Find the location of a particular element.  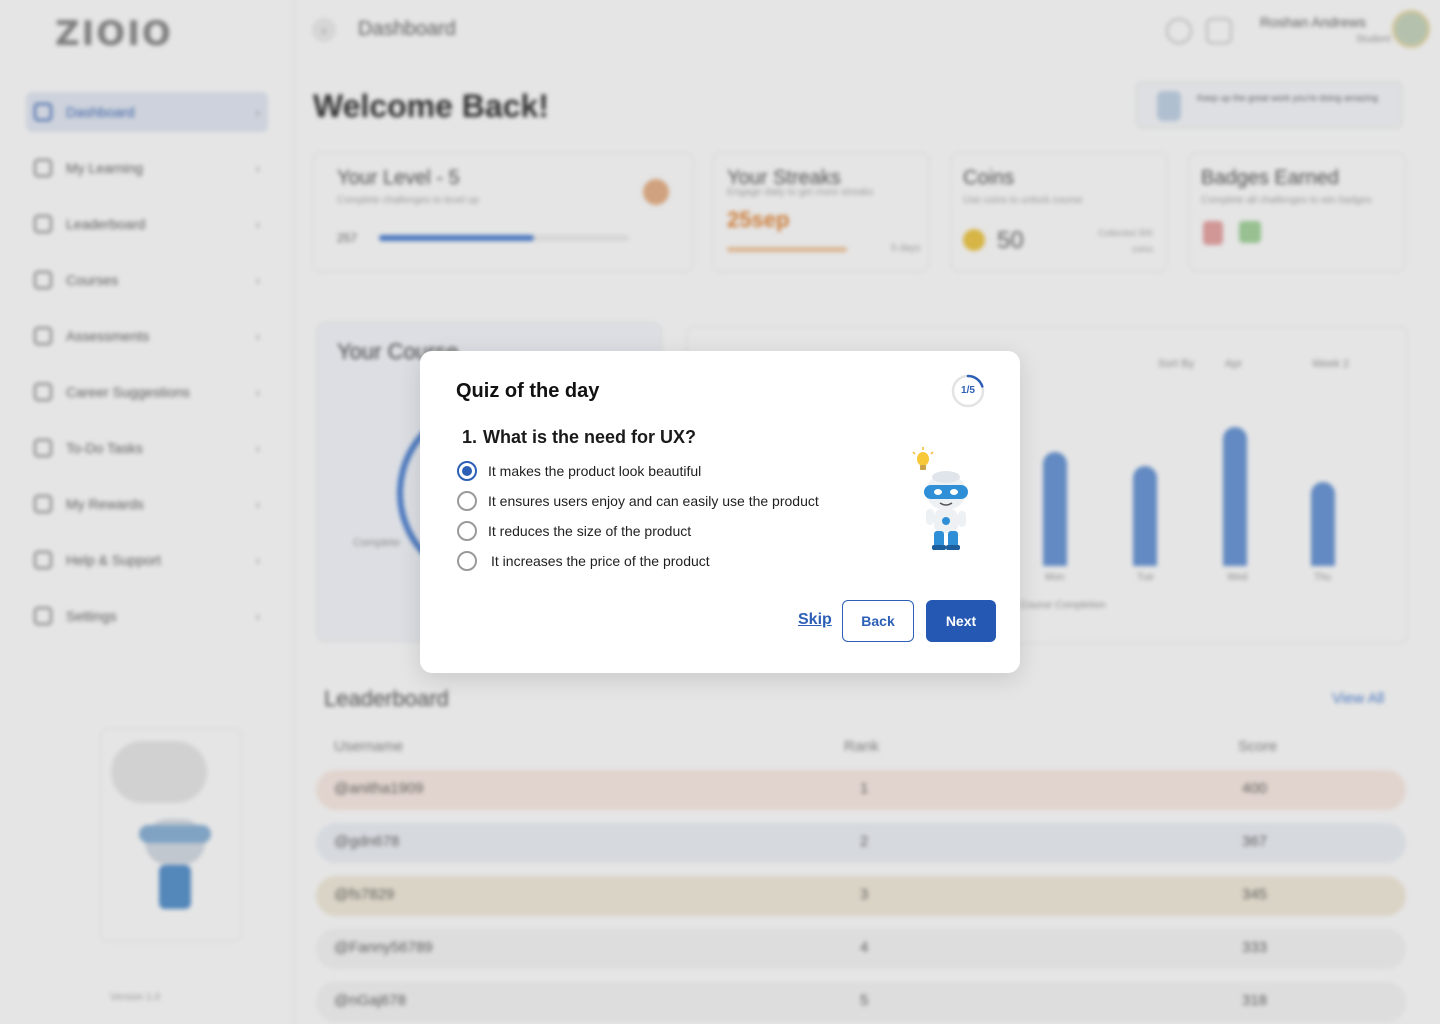

answer-label: It reduces the size of the product is located at coordinates (590, 531).